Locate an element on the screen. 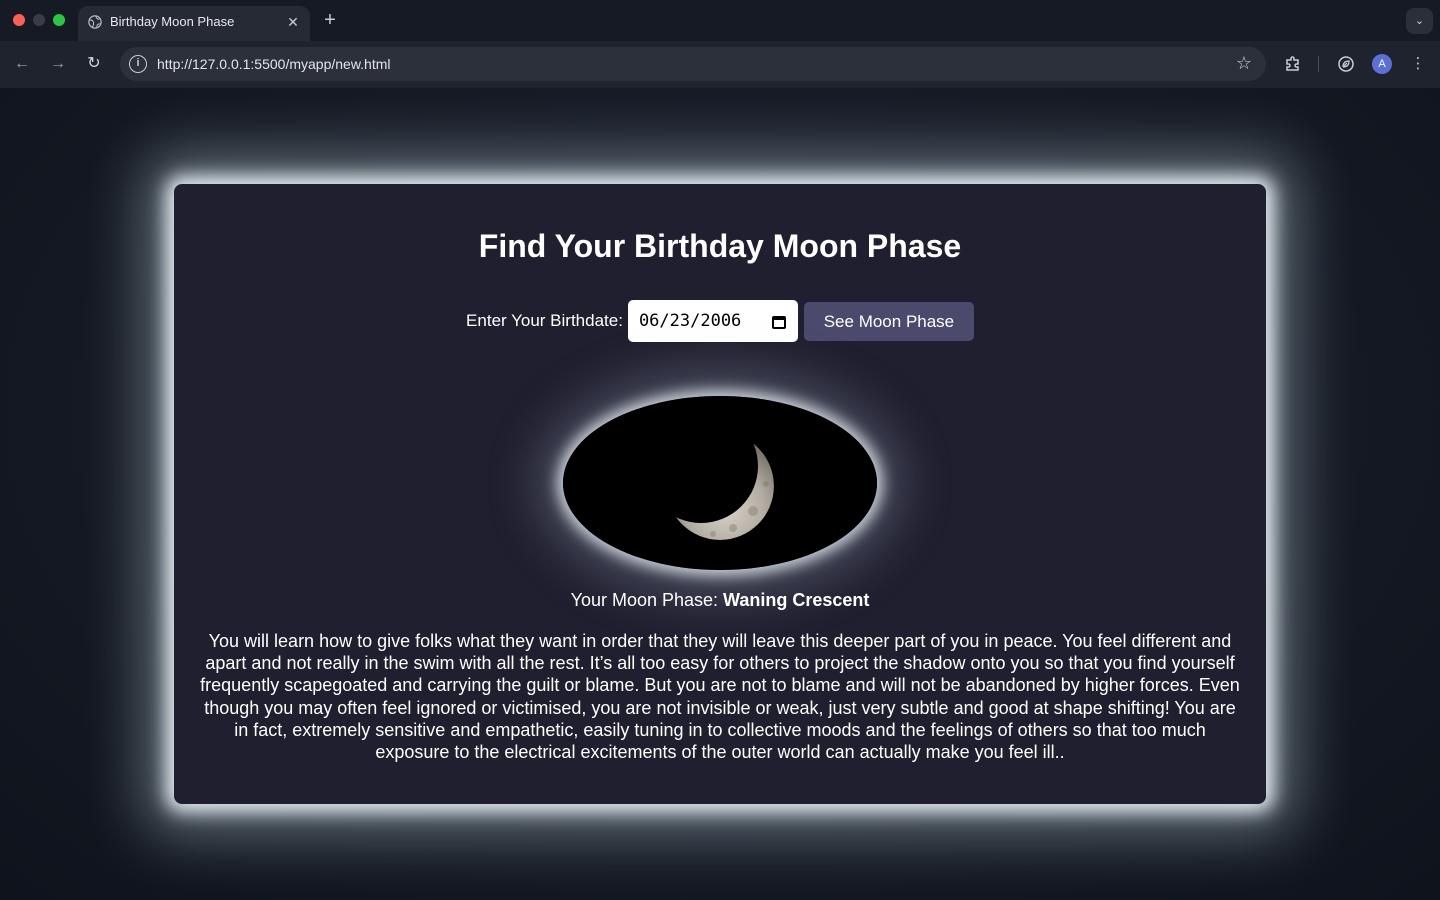 The width and height of the screenshot is (1440, 900). reload-icon: ↻ is located at coordinates (94, 64).